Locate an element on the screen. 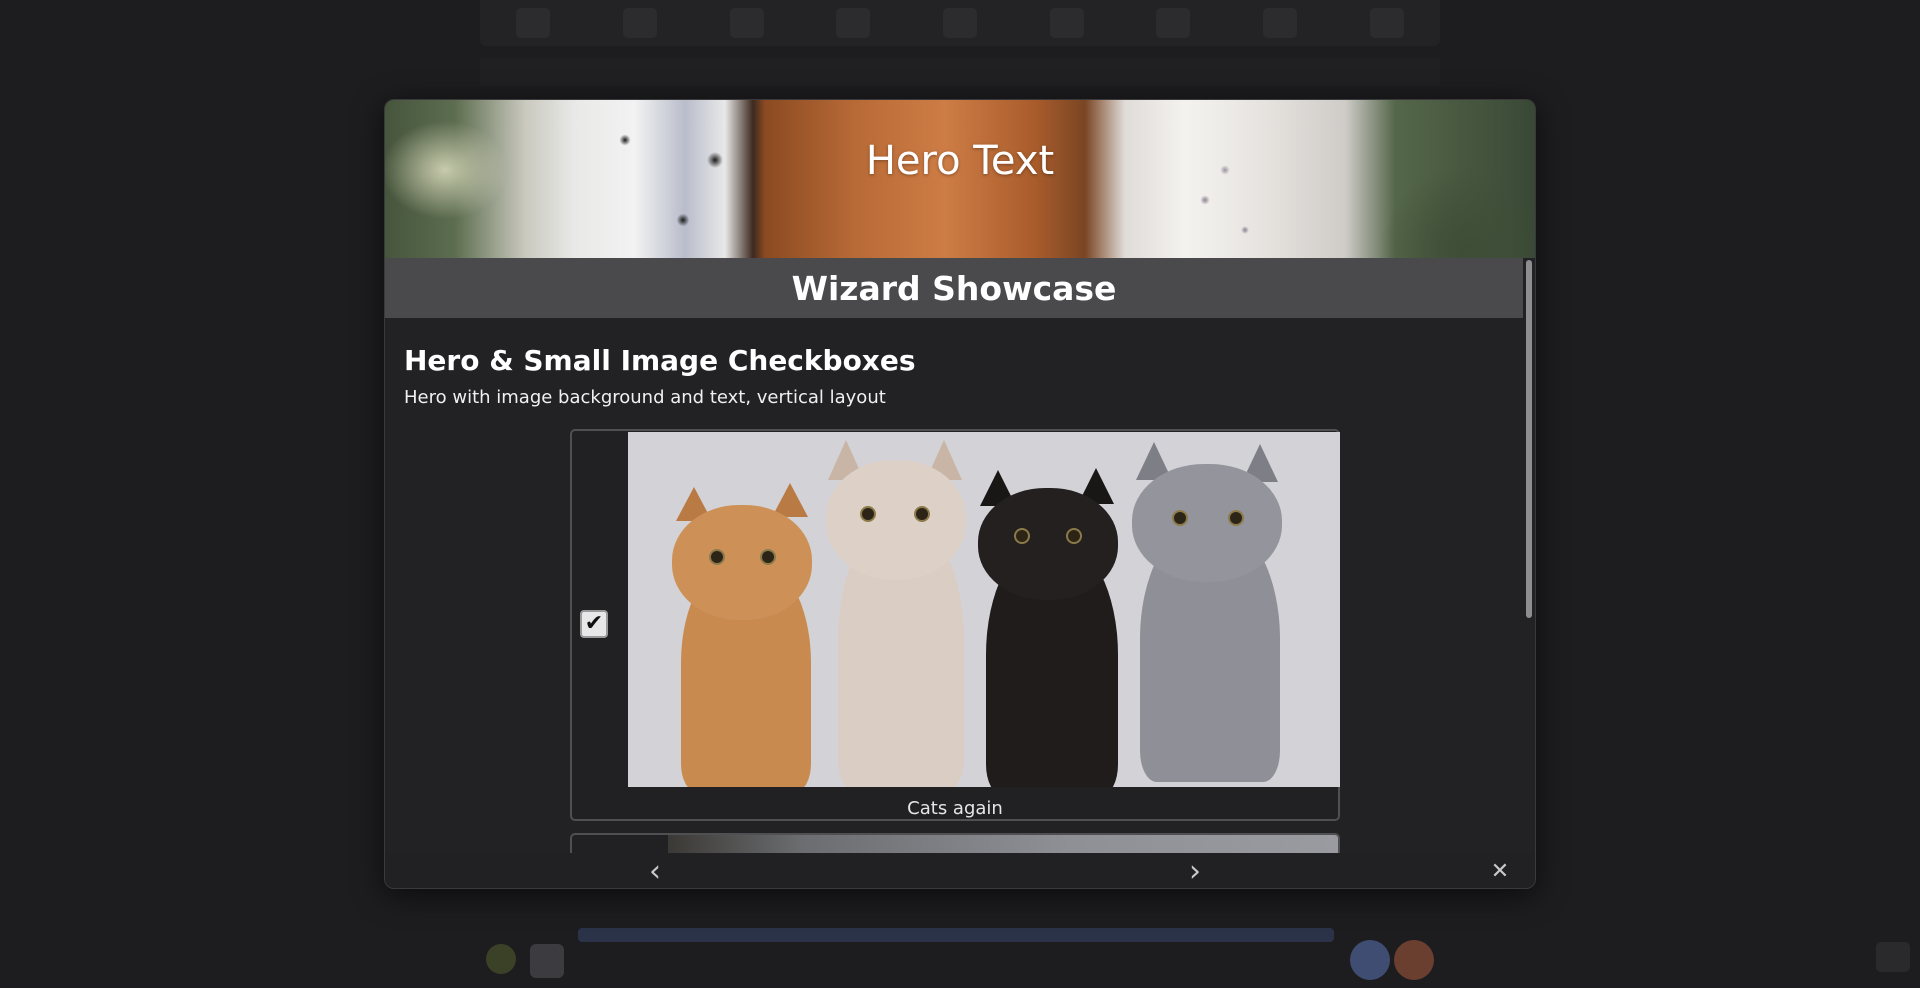 The width and height of the screenshot is (1920, 988). hero-banner: Hero Text is located at coordinates (960, 179).